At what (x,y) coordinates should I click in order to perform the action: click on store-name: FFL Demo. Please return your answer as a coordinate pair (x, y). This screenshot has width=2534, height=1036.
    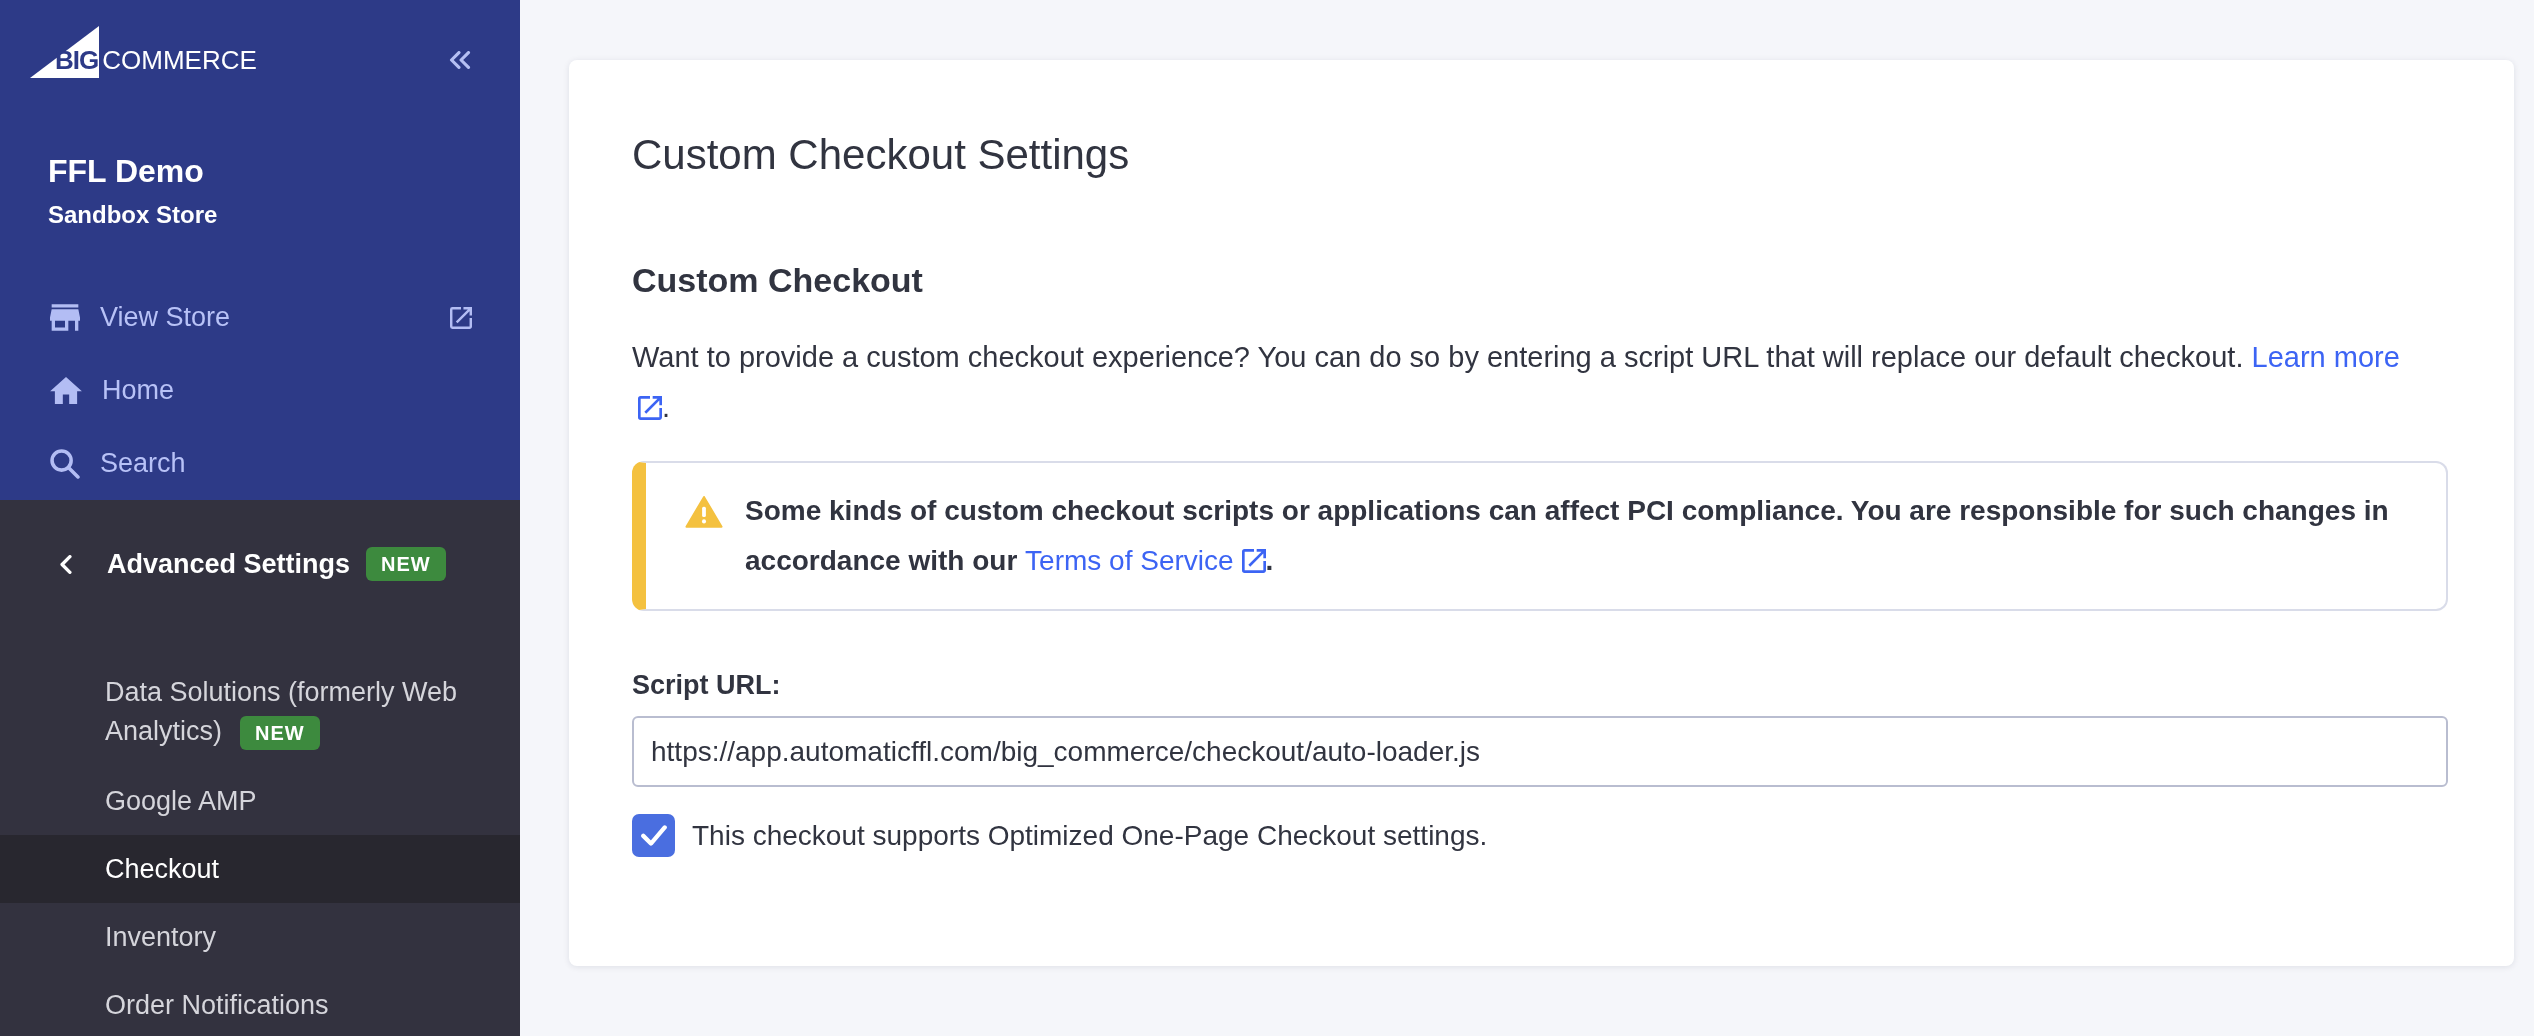
    Looking at the image, I should click on (126, 171).